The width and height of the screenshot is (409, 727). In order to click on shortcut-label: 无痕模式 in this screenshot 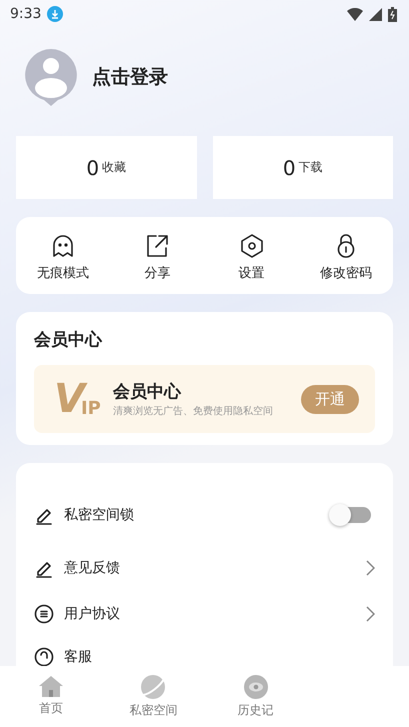, I will do `click(63, 273)`.